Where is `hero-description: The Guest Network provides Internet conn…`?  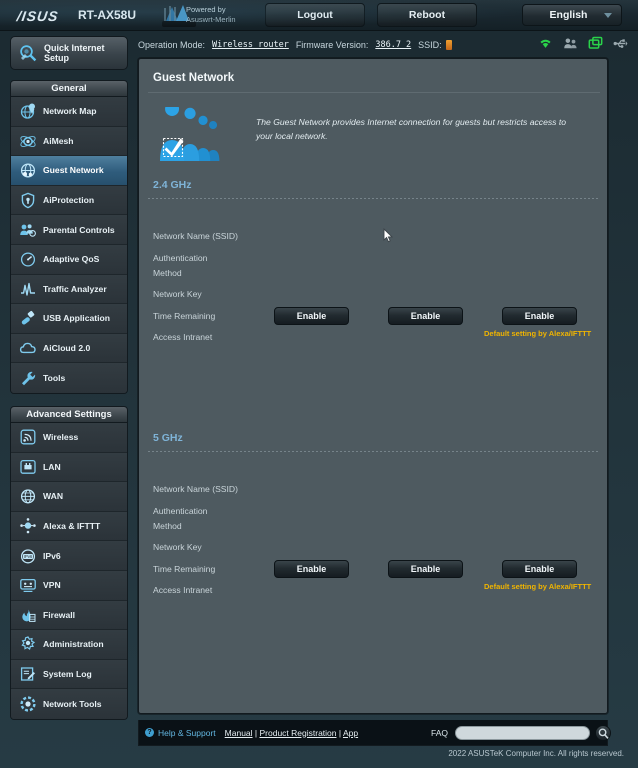
hero-description: The Guest Network provides Internet conn… is located at coordinates (411, 129).